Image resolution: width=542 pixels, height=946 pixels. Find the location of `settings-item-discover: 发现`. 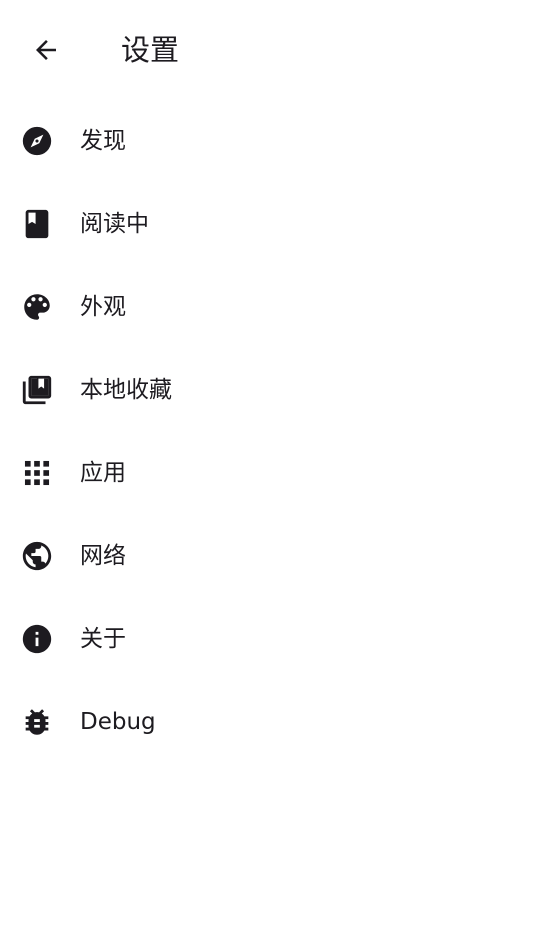

settings-item-discover: 发现 is located at coordinates (271, 140).